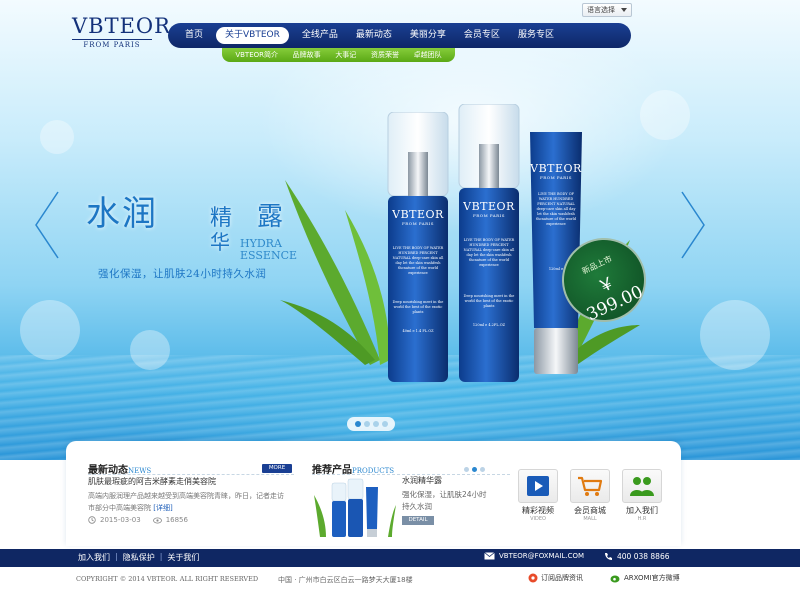 The height and width of the screenshot is (600, 800). I want to click on mail-icon, so click(489, 556).